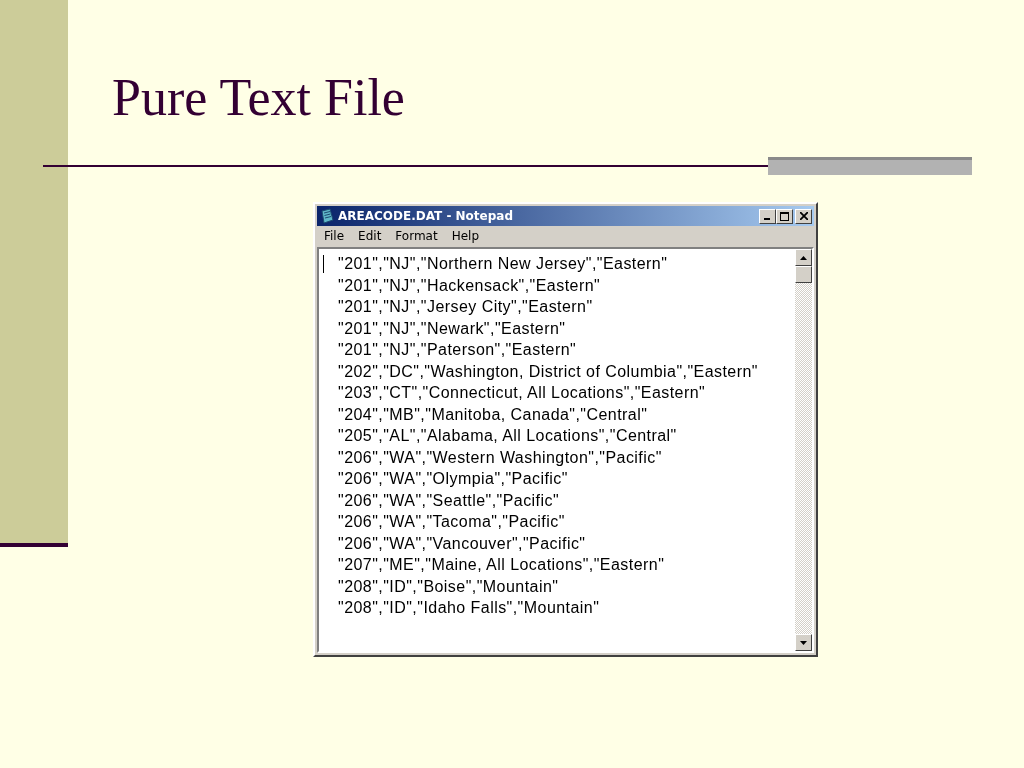 Image resolution: width=1024 pixels, height=768 pixels. What do you see at coordinates (522, 393) in the screenshot?
I see `text-line: "203","CT","Connecticut, All Locations","Eastern"` at bounding box center [522, 393].